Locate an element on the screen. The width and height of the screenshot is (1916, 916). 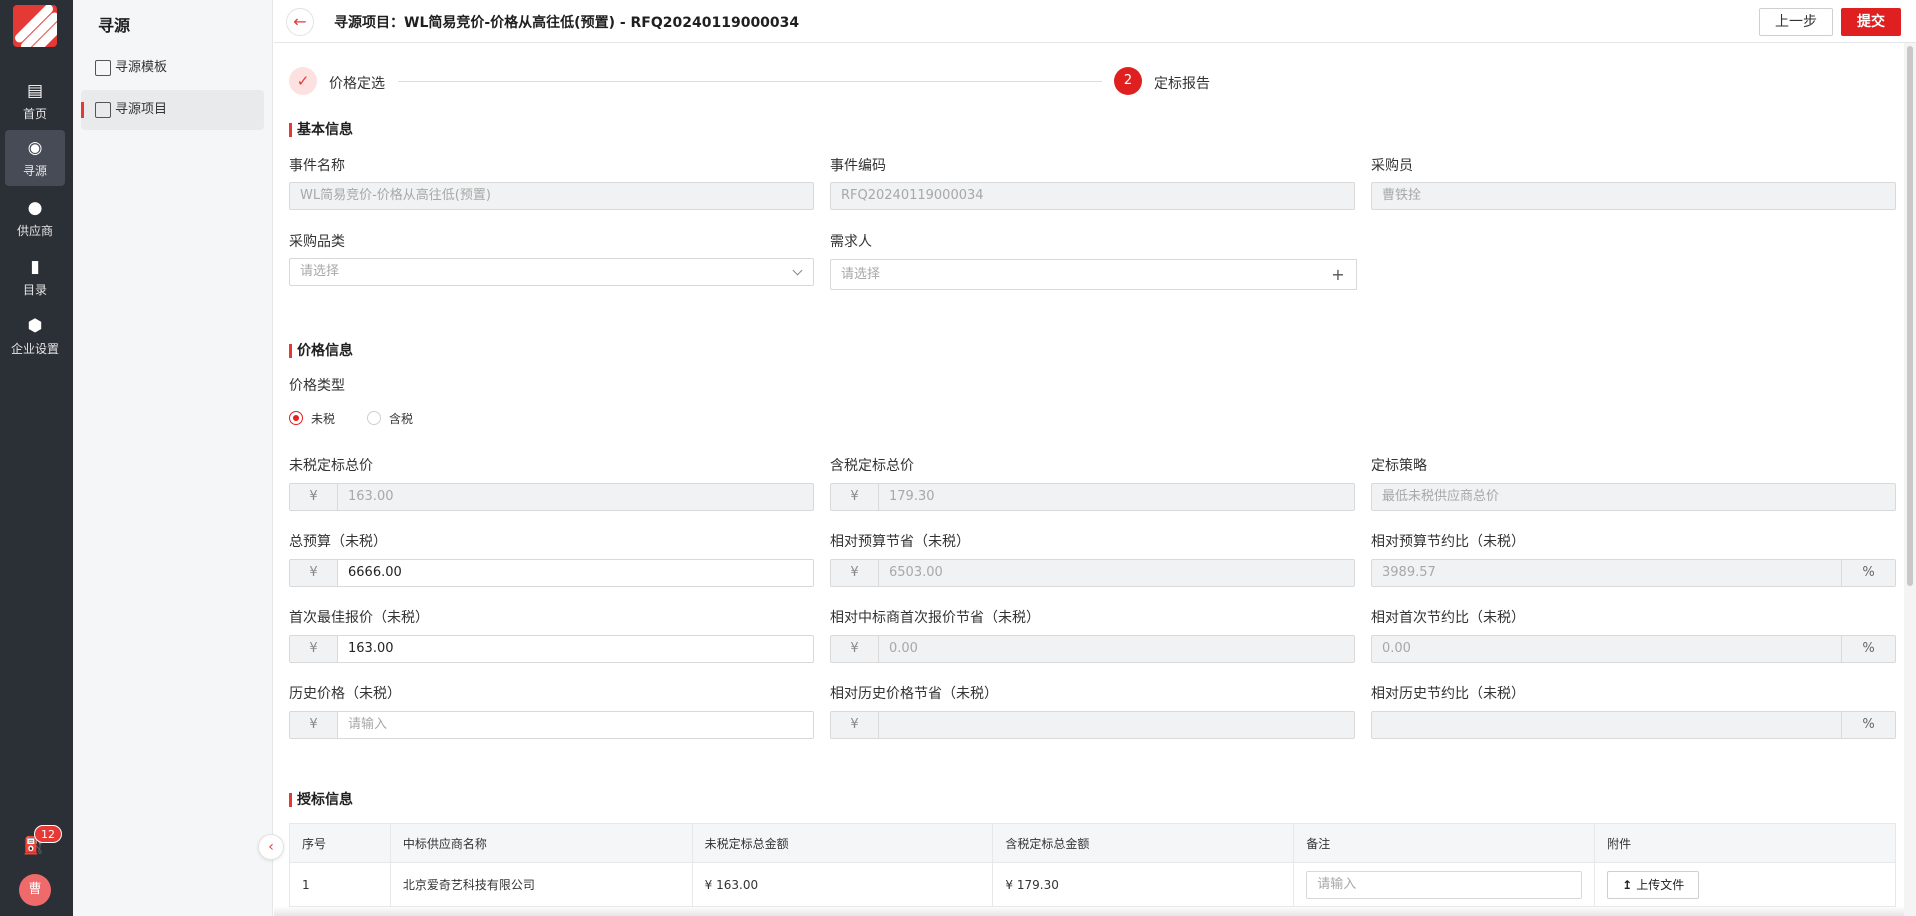
sidebar-item-templates: 寻源模板 is located at coordinates (172, 68).